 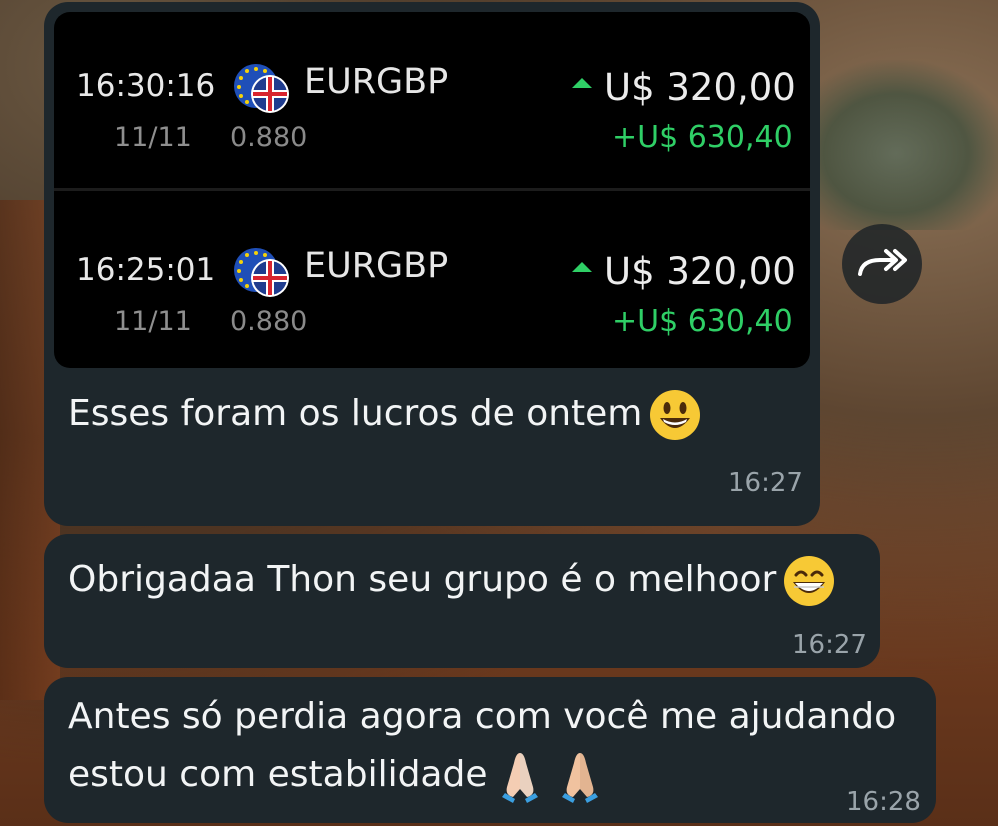 What do you see at coordinates (909, 145) in the screenshot?
I see `background-scarf` at bounding box center [909, 145].